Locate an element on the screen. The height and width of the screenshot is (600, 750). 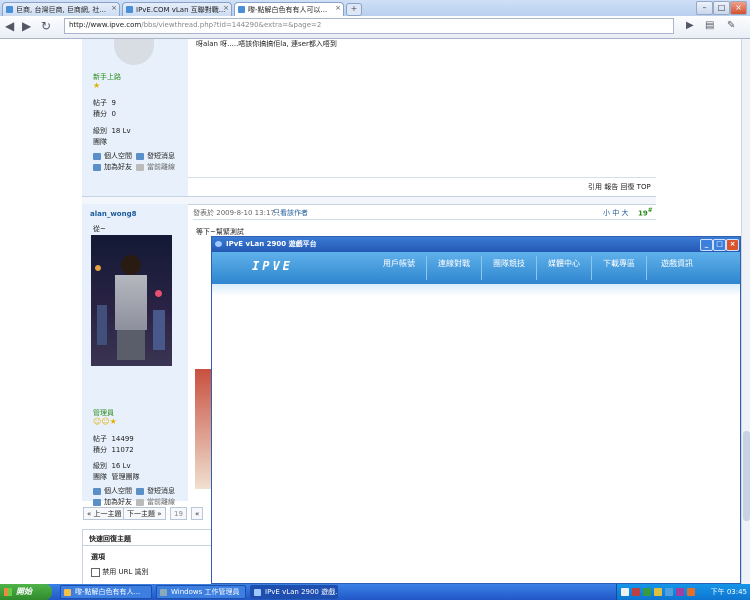
start-button: 開始 is located at coordinates (26, 592).